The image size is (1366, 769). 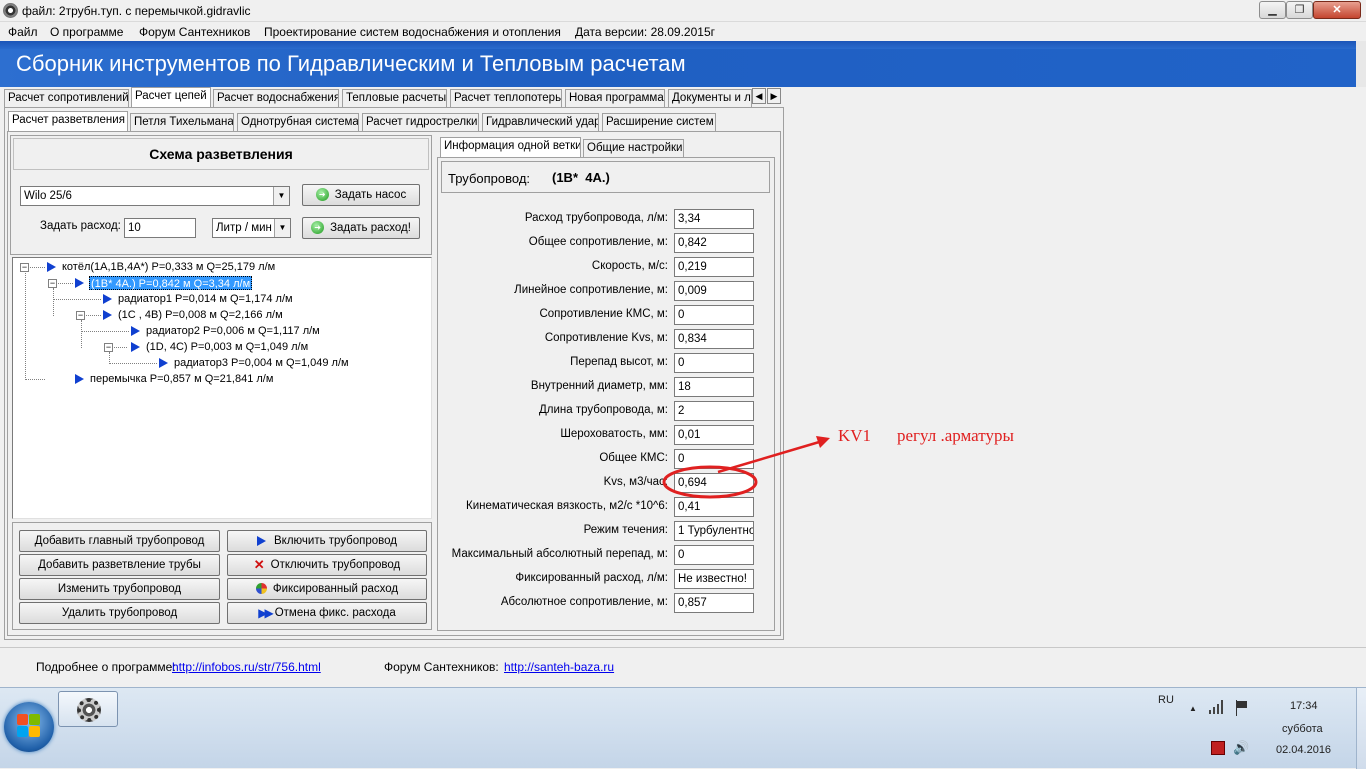 I want to click on tree-node: радиатор3 P=0,004 м Q=1,049 л/м, so click(x=261, y=363).